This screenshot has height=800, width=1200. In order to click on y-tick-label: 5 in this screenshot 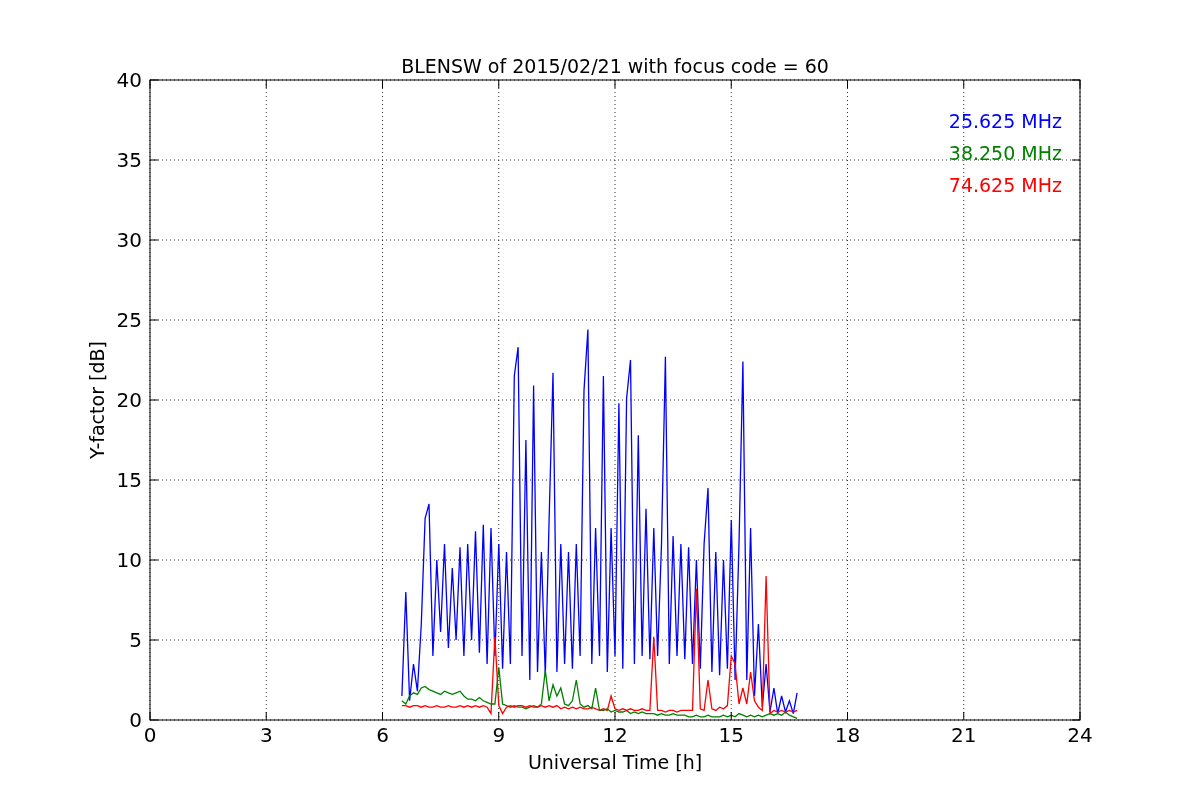, I will do `click(135, 640)`.